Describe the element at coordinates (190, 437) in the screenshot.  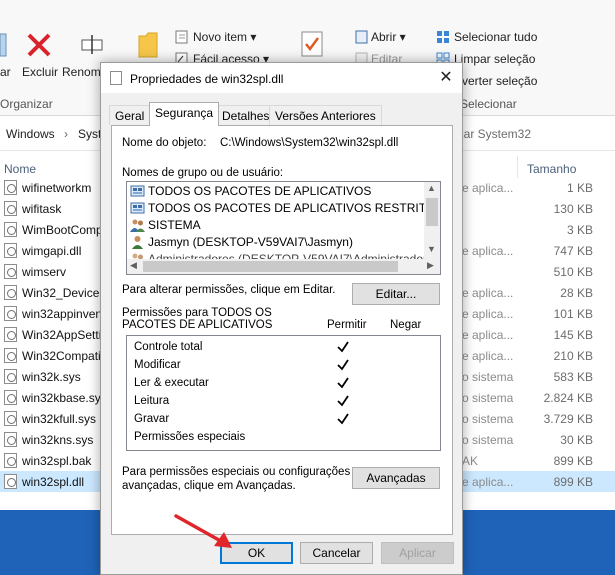
I see `permission-name: Permissões especiais` at that location.